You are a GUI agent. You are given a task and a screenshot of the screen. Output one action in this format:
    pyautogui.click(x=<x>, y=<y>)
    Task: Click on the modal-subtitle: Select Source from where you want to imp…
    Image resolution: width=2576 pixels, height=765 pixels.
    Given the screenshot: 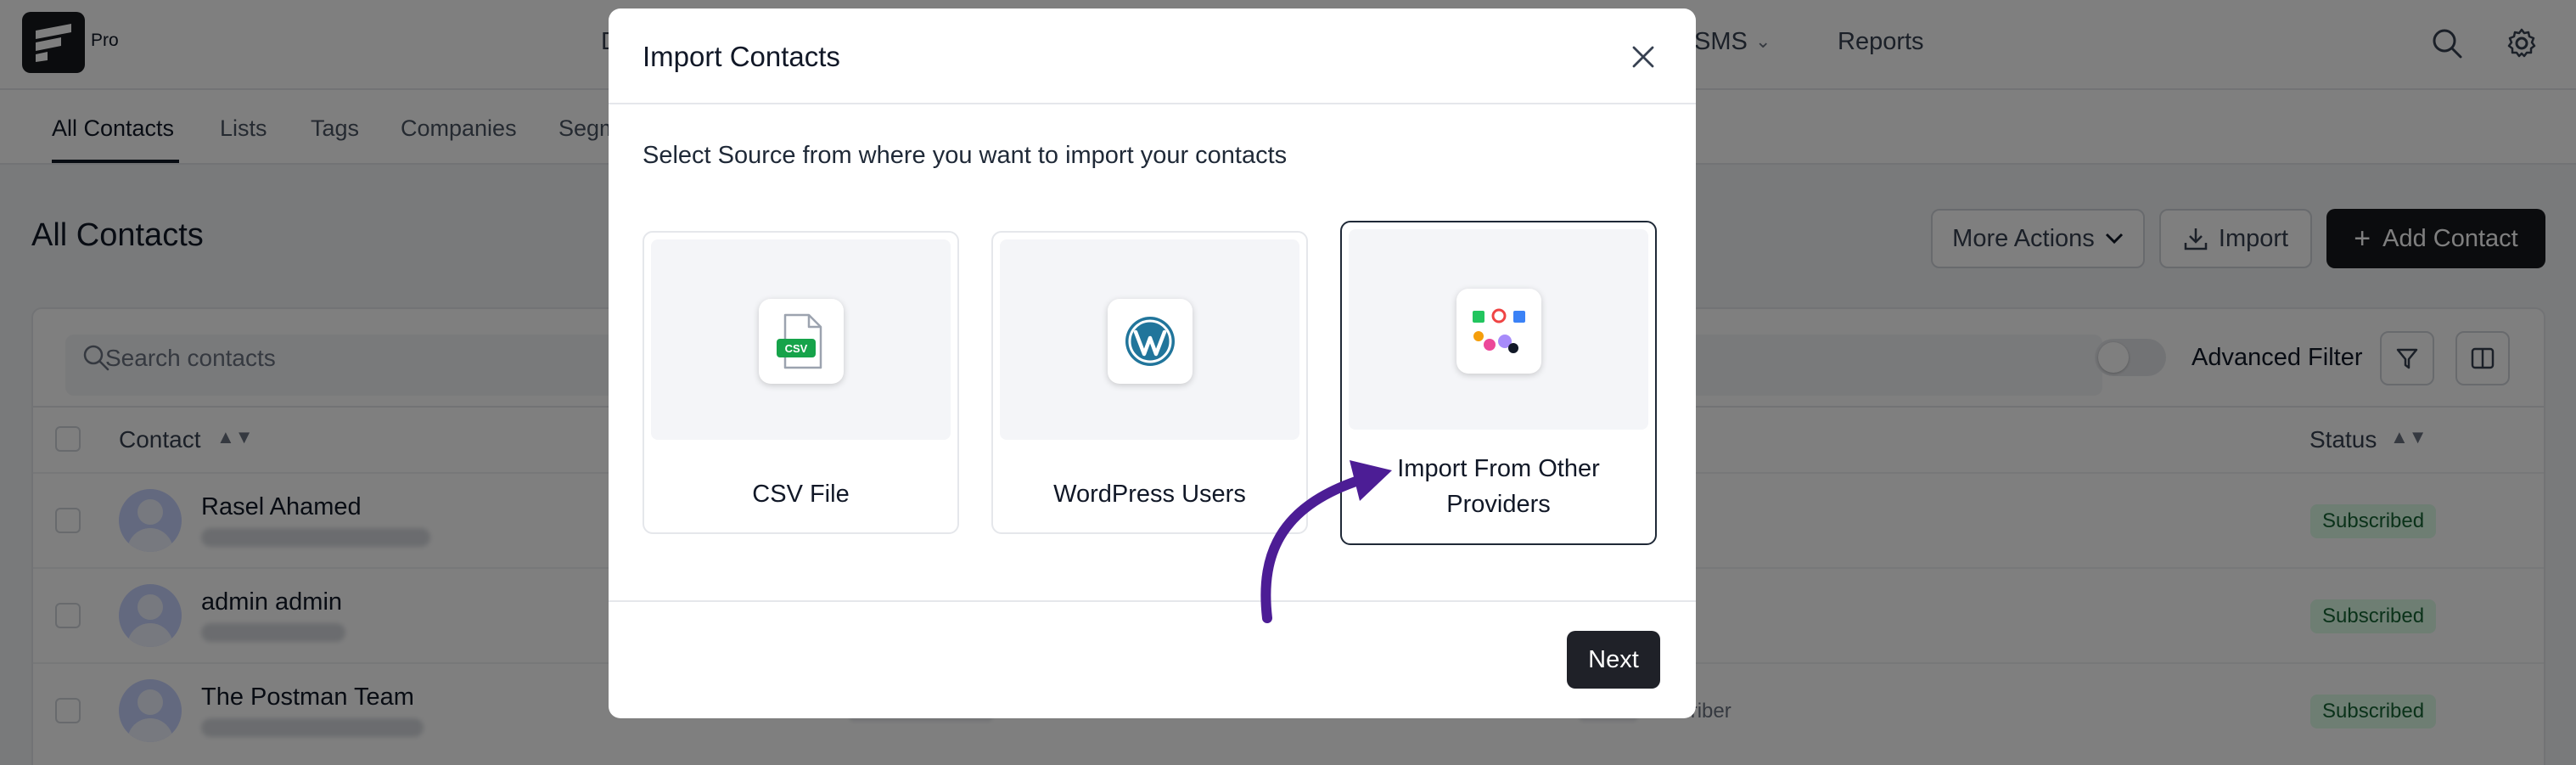 What is the action you would take?
    pyautogui.click(x=965, y=155)
    